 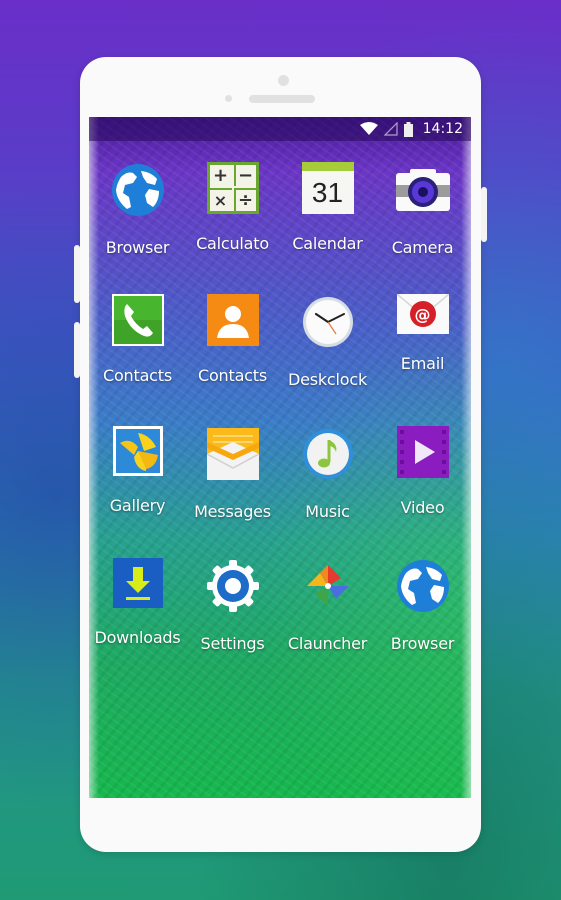 I want to click on clock-icon, so click(x=328, y=322).